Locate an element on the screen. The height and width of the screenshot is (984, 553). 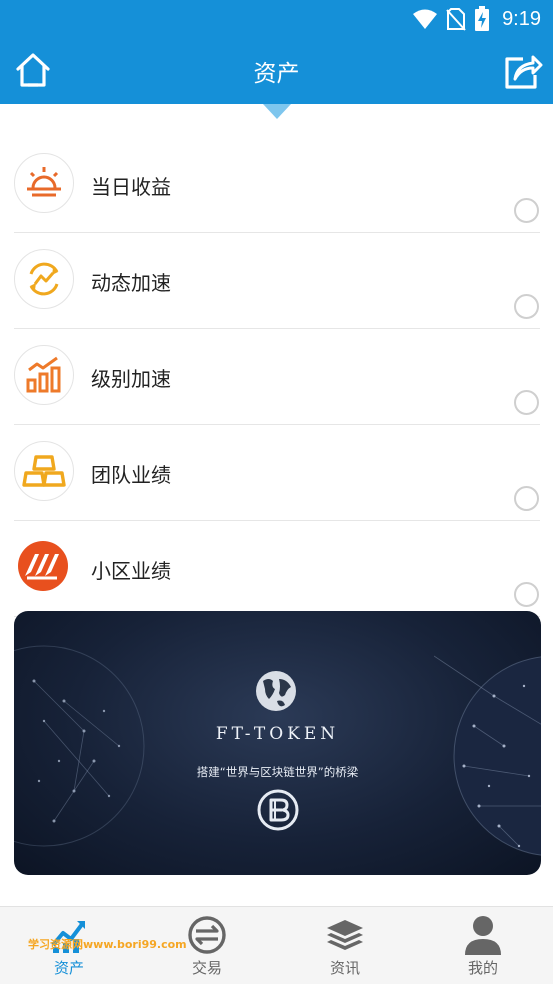
gold-bars-icon is located at coordinates (44, 471).